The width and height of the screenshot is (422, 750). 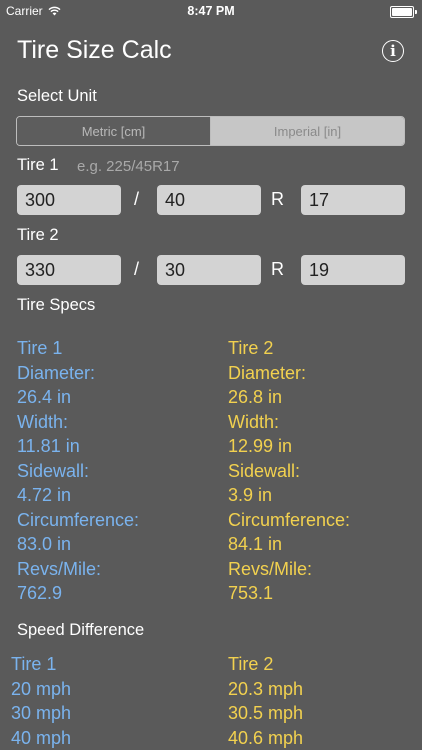 What do you see at coordinates (57, 96) in the screenshot?
I see `select-unit-label: Select Unit` at bounding box center [57, 96].